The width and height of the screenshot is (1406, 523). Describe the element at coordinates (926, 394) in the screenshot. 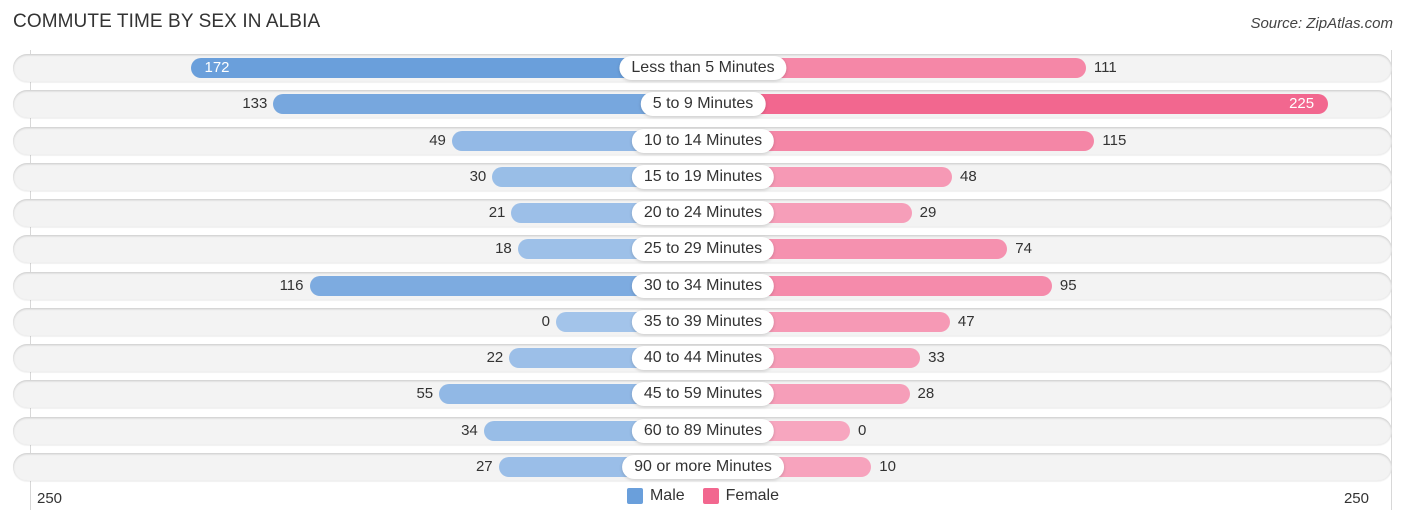

I see `value-label-female: 28` at that location.